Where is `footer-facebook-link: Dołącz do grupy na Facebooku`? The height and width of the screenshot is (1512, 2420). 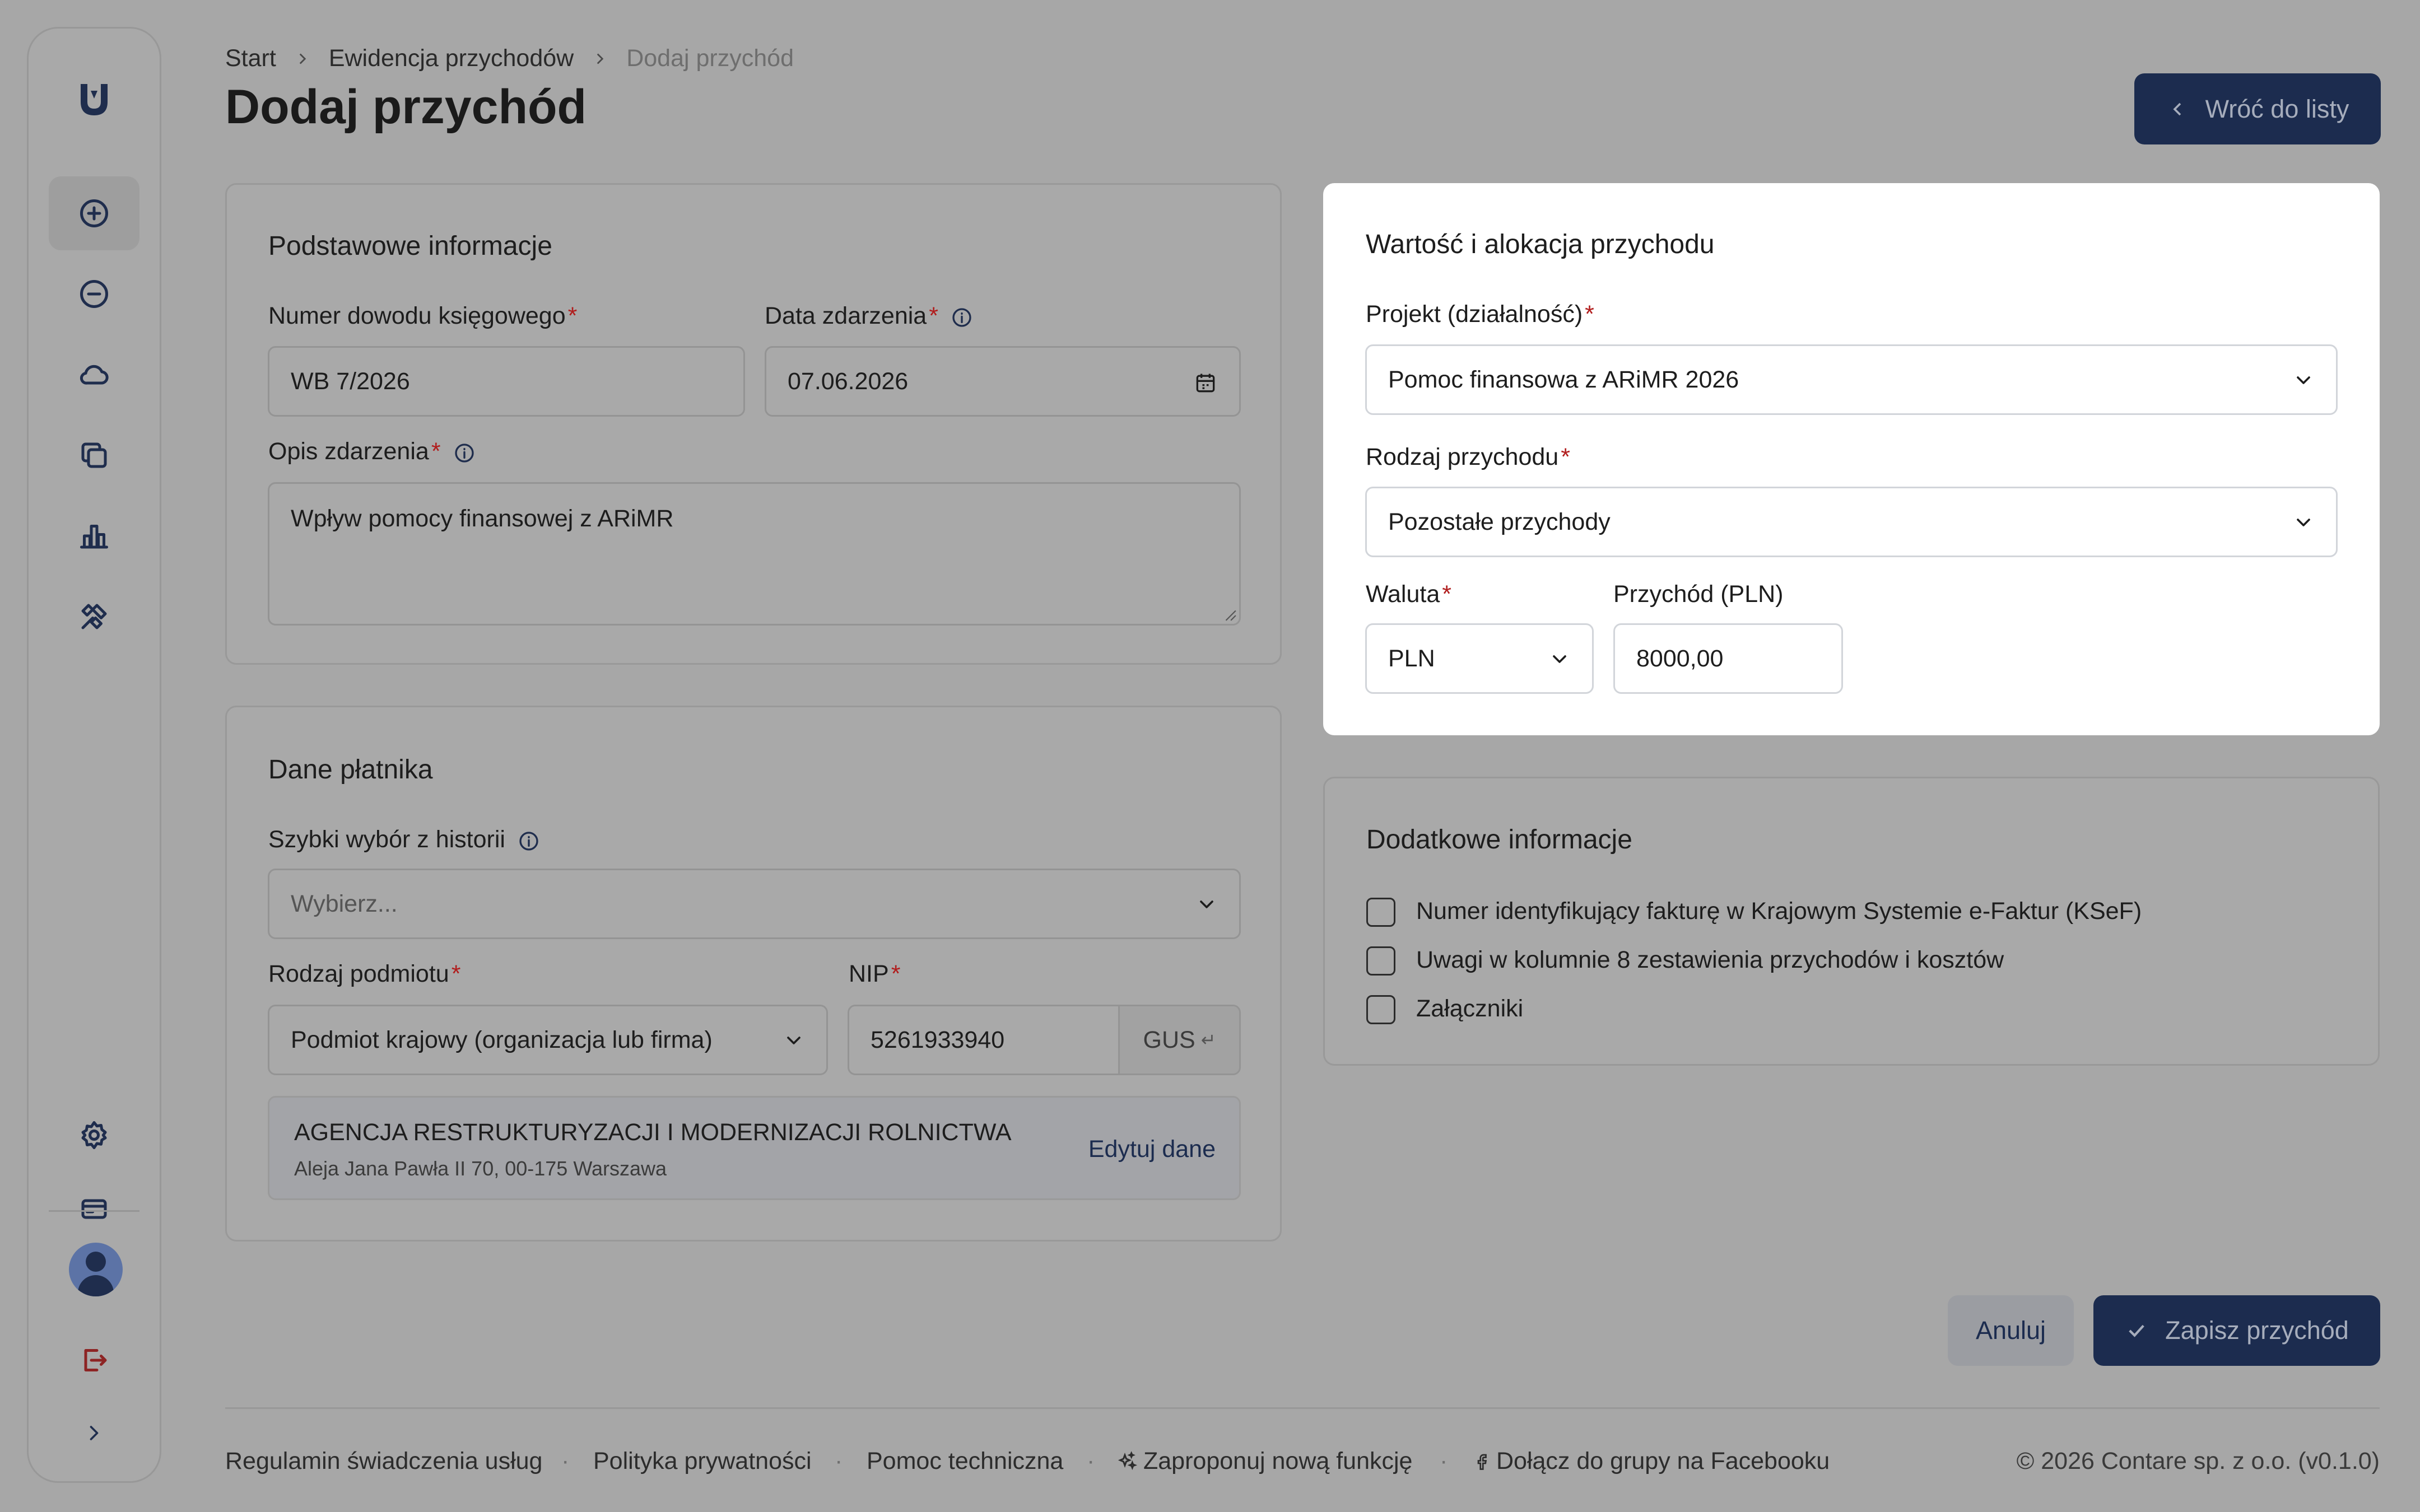
footer-facebook-link: Dołącz do grupy na Facebooku is located at coordinates (1651, 1462).